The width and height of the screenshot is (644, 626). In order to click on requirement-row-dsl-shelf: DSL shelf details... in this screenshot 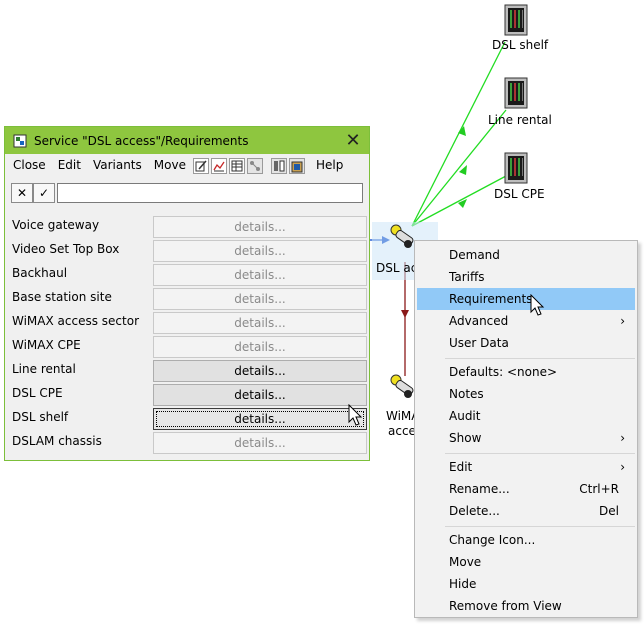, I will do `click(189, 419)`.